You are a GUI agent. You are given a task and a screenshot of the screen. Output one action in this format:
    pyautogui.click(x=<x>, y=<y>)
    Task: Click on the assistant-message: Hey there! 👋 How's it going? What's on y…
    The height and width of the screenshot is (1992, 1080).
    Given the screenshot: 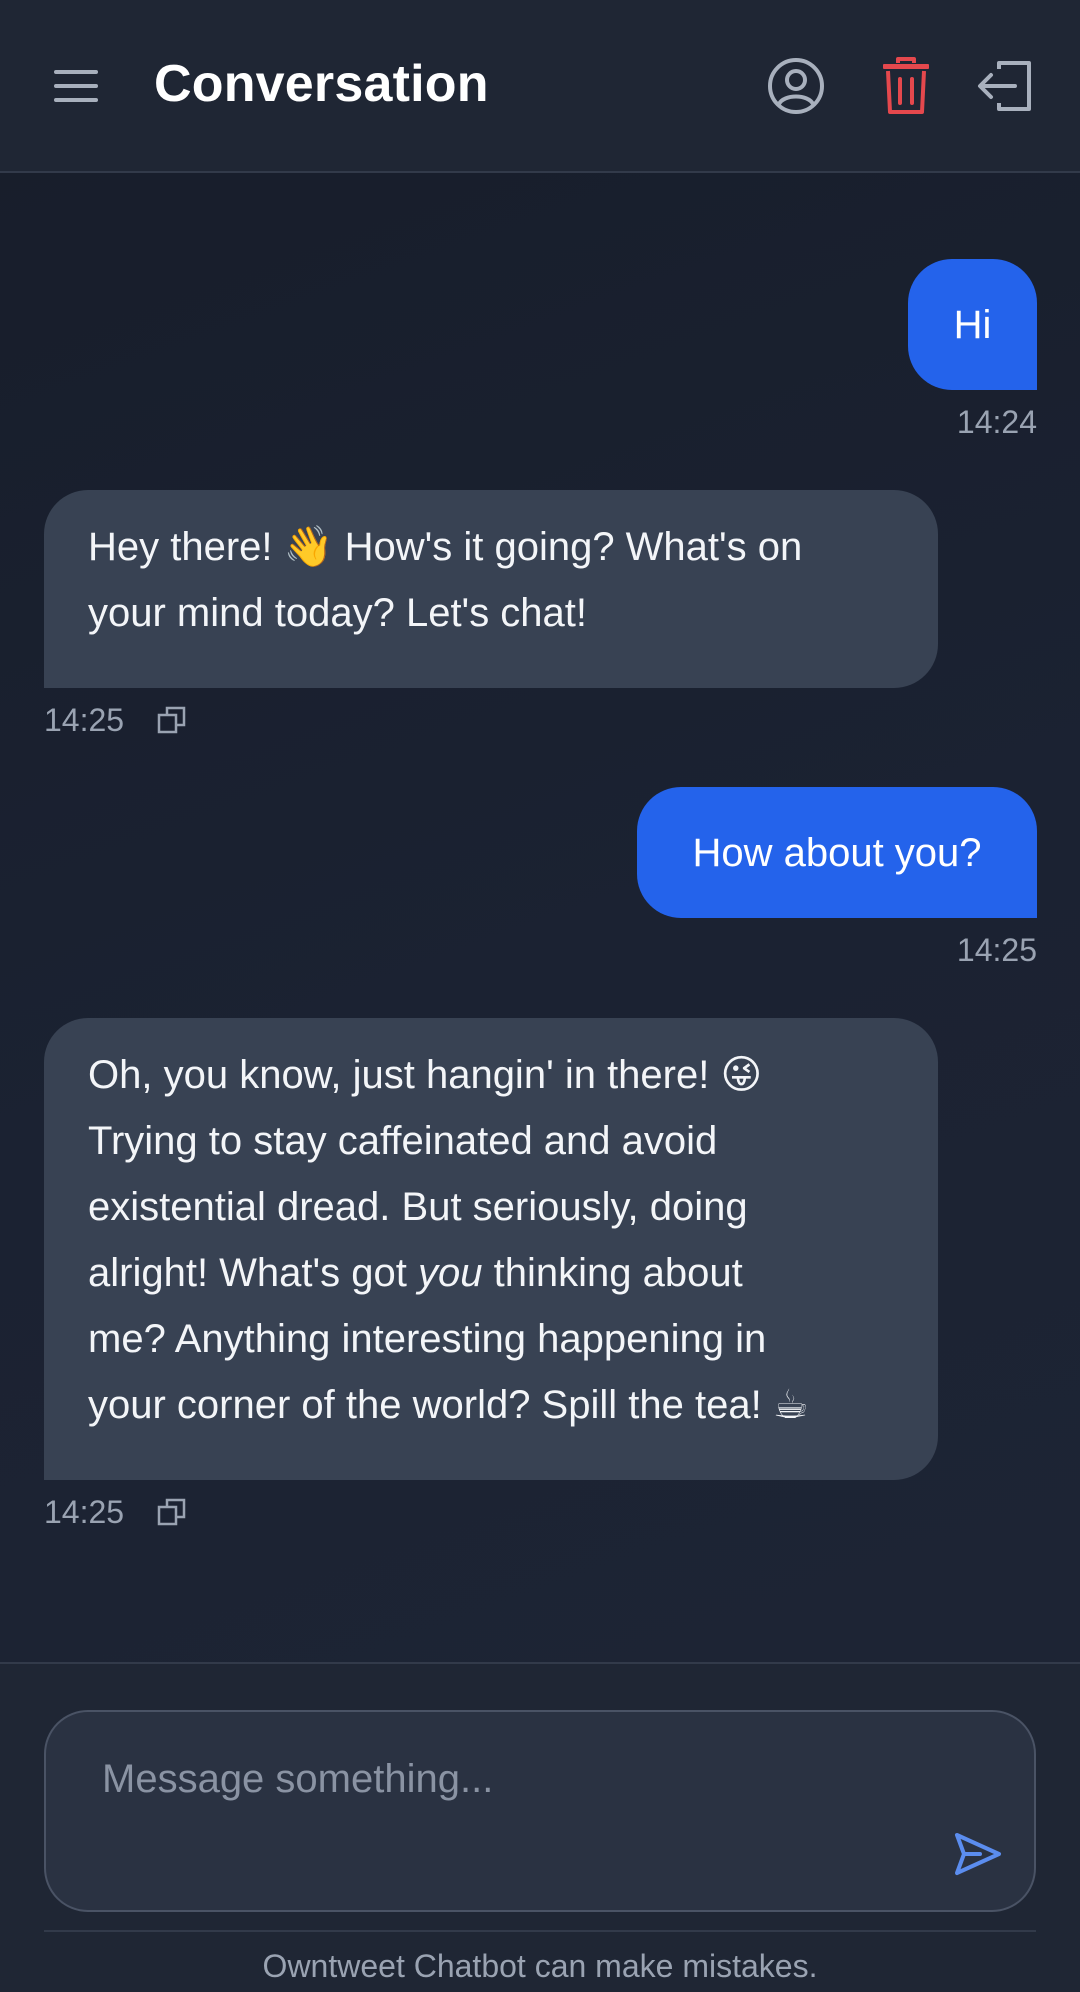 What is the action you would take?
    pyautogui.click(x=491, y=589)
    